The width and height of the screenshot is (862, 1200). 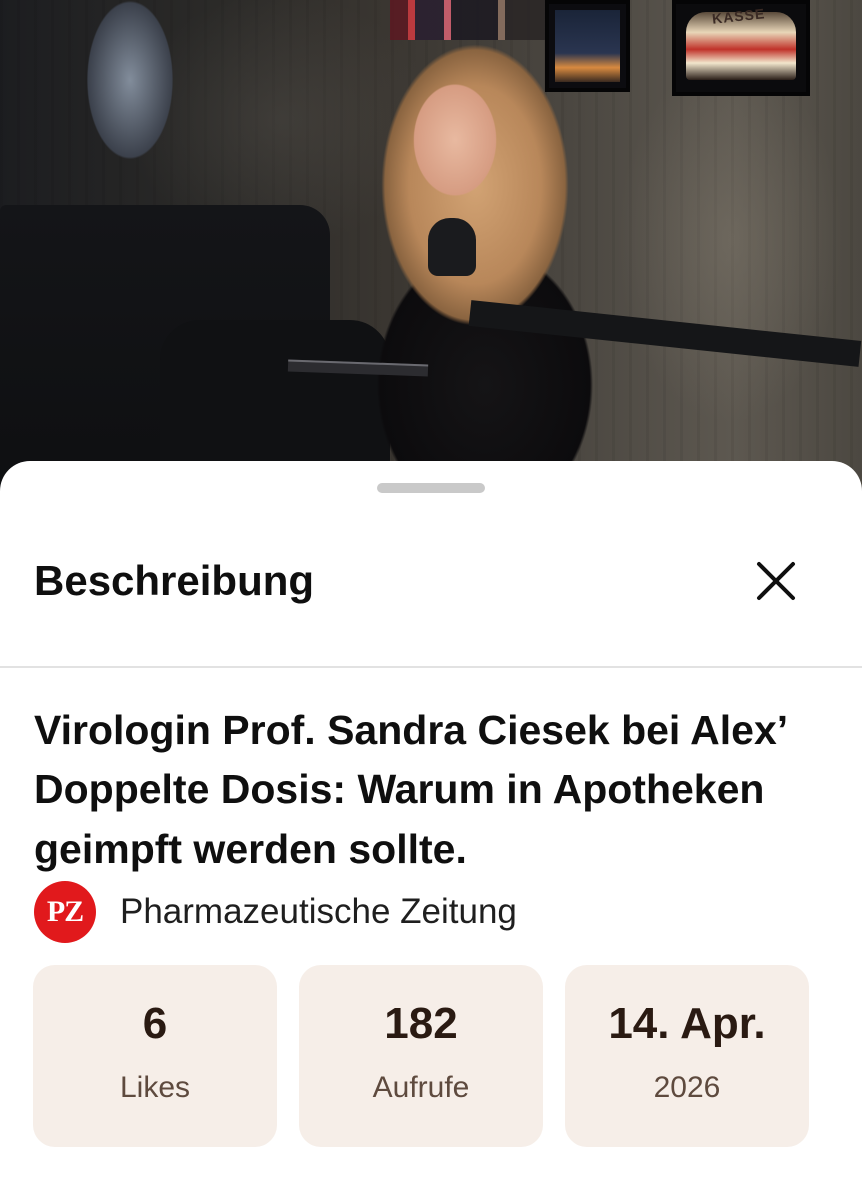 What do you see at coordinates (455, 140) in the screenshot?
I see `person-face` at bounding box center [455, 140].